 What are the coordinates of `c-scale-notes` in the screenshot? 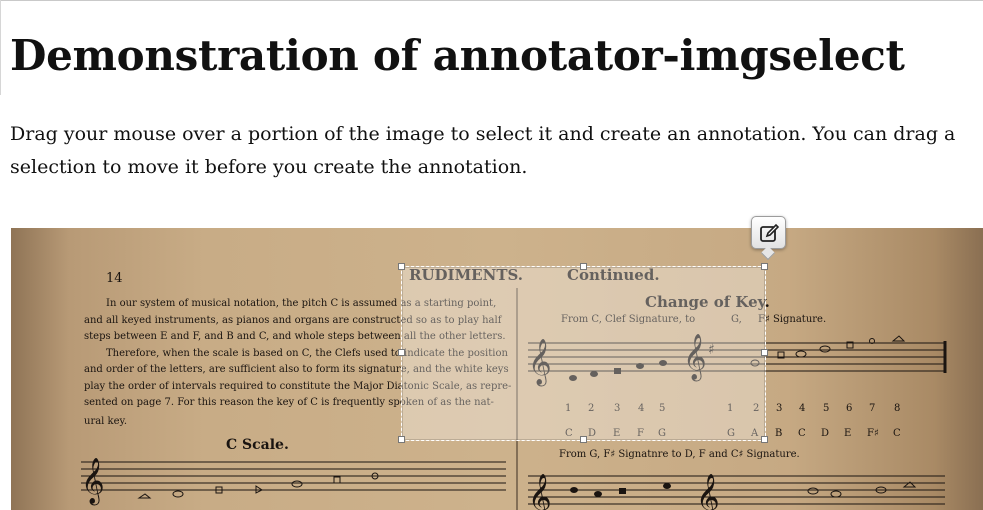 It's located at (258, 485).